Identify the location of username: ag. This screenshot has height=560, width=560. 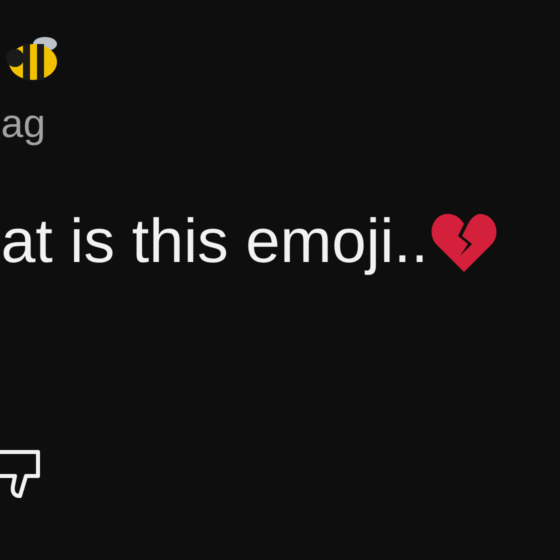
(23, 124).